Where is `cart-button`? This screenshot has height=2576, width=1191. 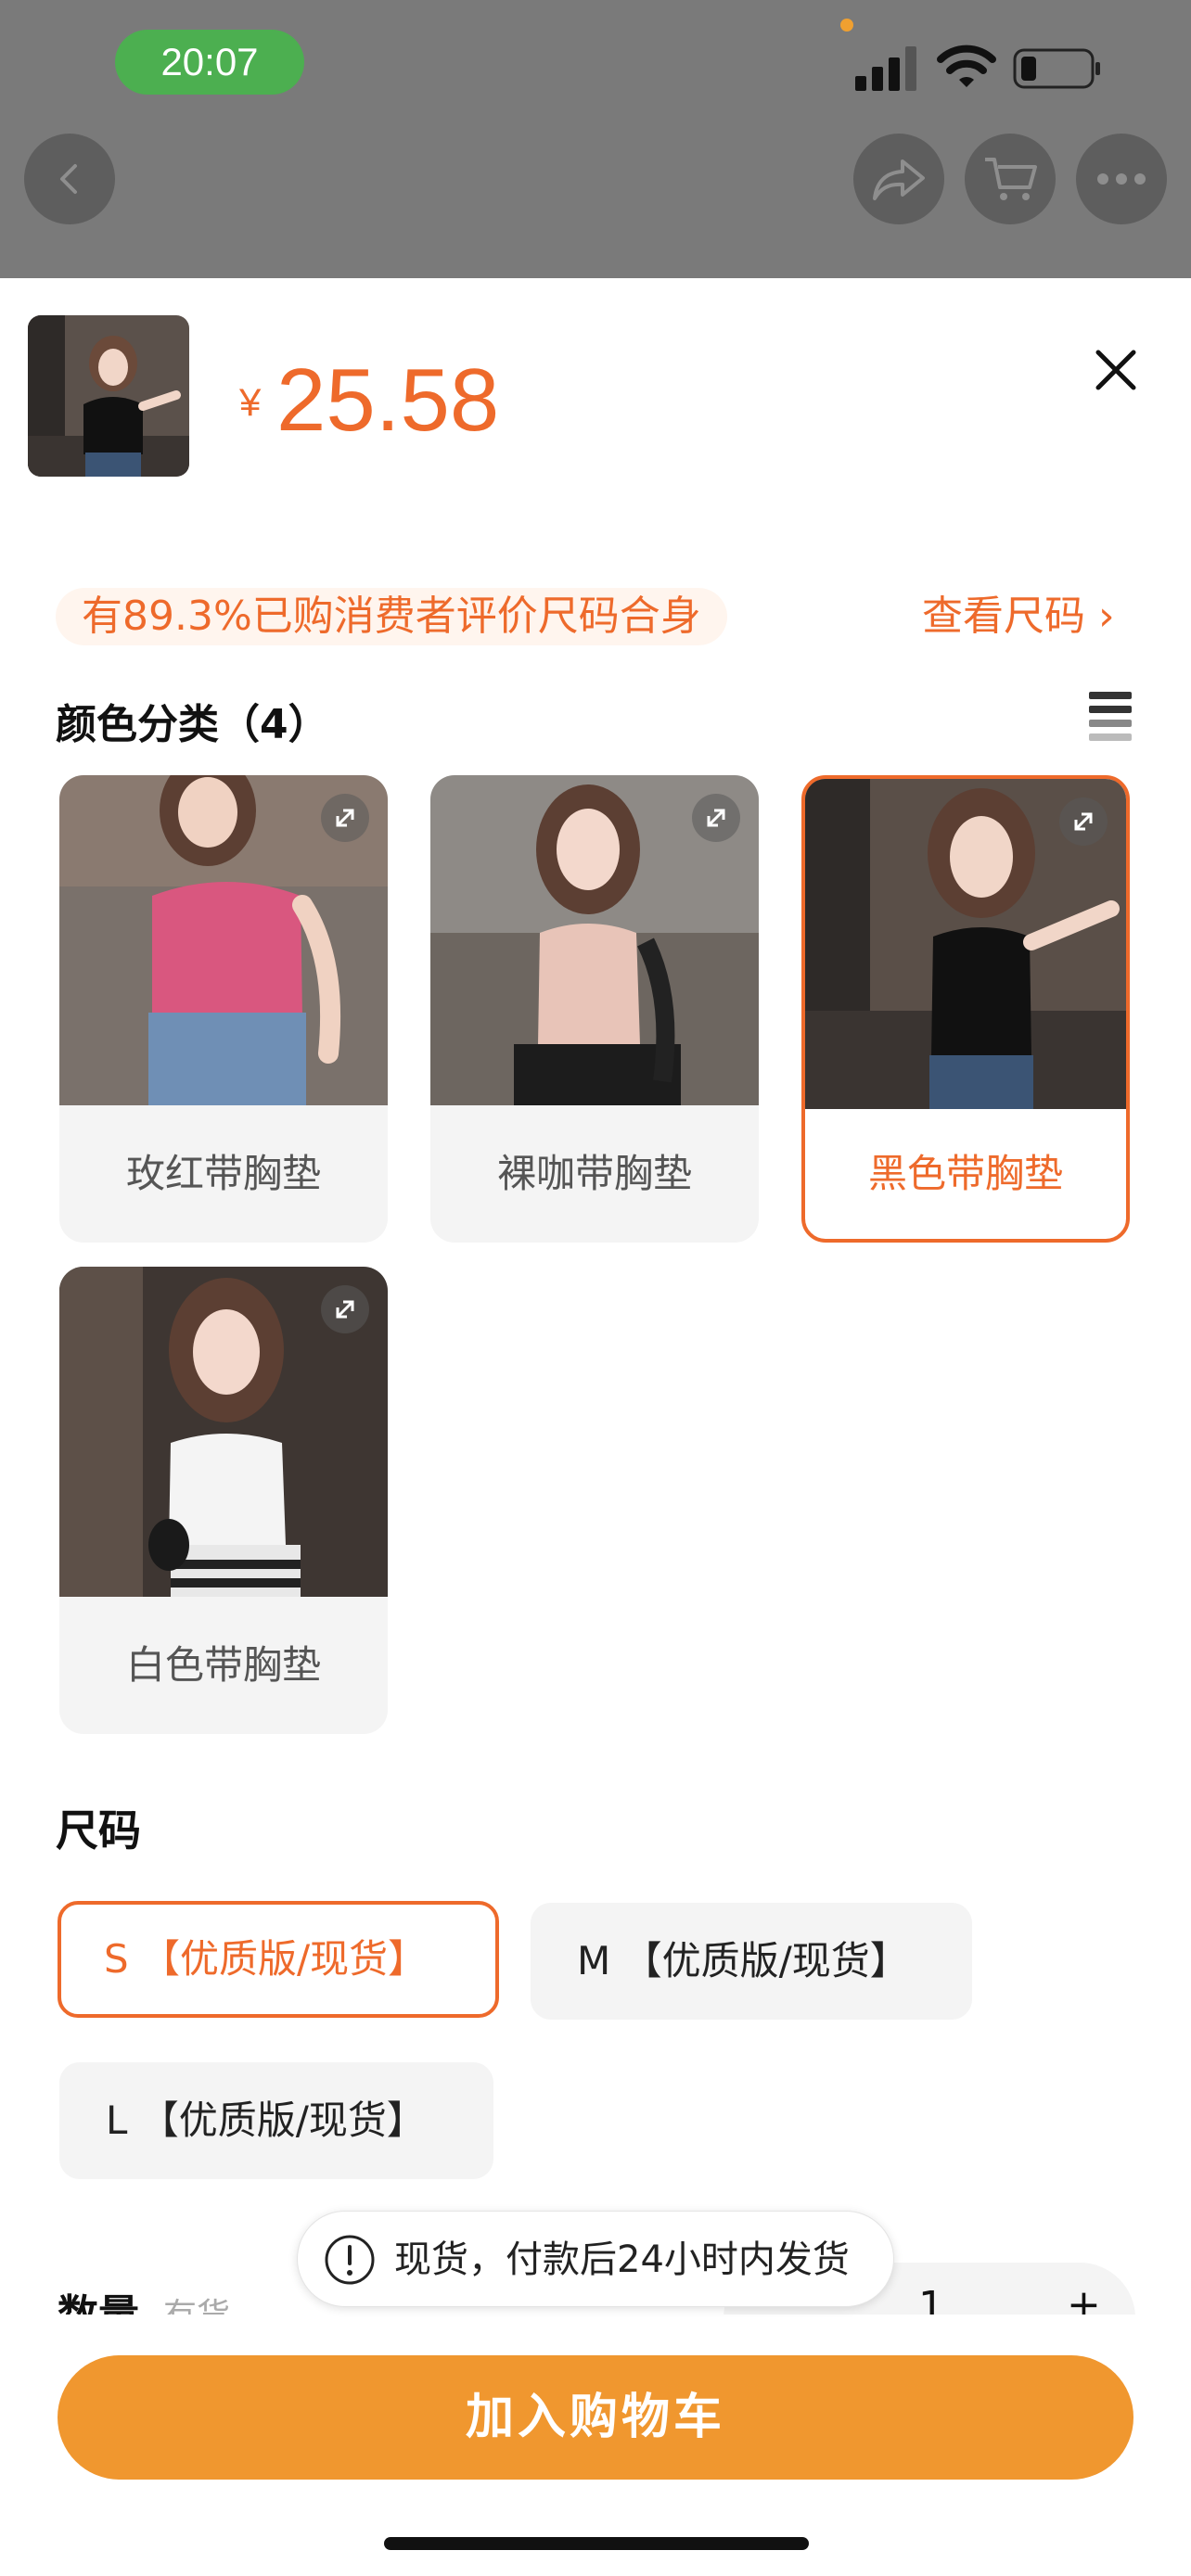 cart-button is located at coordinates (1010, 179).